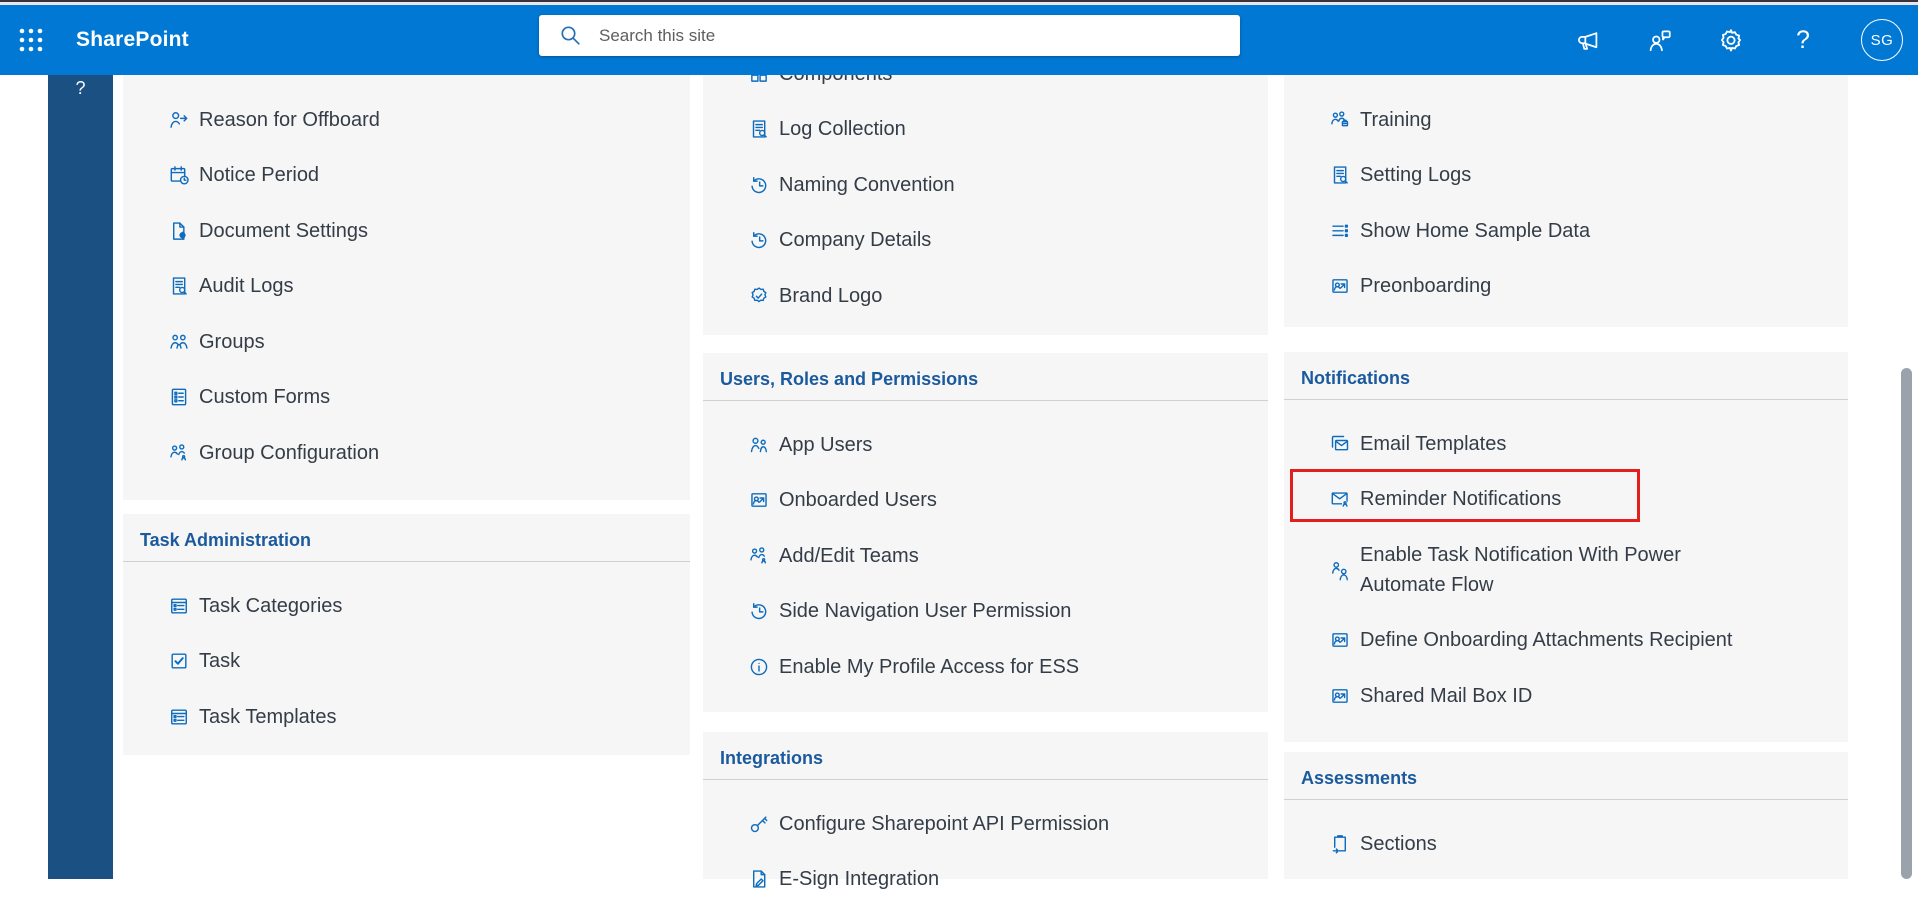  I want to click on menu-item-label: Task Templates, so click(267, 717).